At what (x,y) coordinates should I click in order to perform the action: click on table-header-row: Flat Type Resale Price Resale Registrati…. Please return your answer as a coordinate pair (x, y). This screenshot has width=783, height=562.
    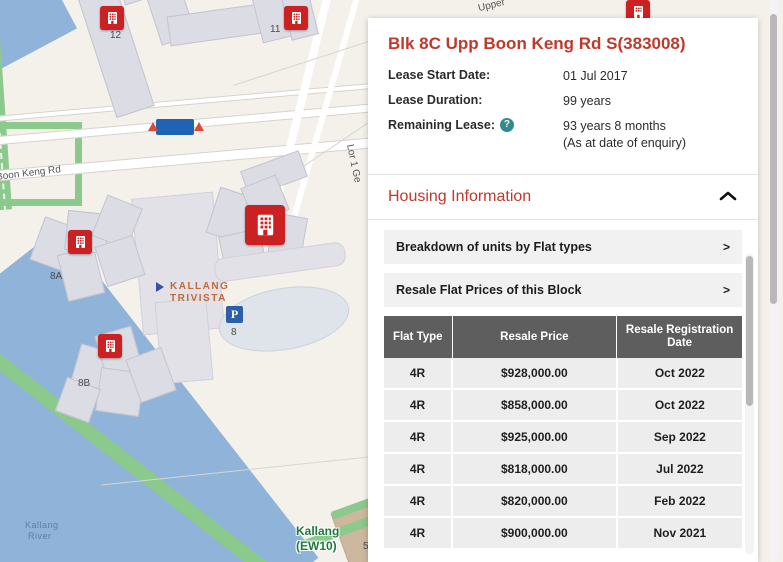
    Looking at the image, I should click on (563, 337).